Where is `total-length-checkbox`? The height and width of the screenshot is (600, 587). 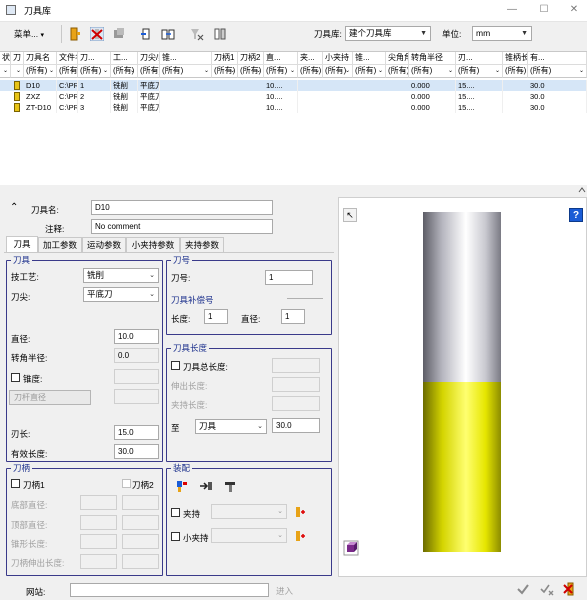 total-length-checkbox is located at coordinates (175, 365).